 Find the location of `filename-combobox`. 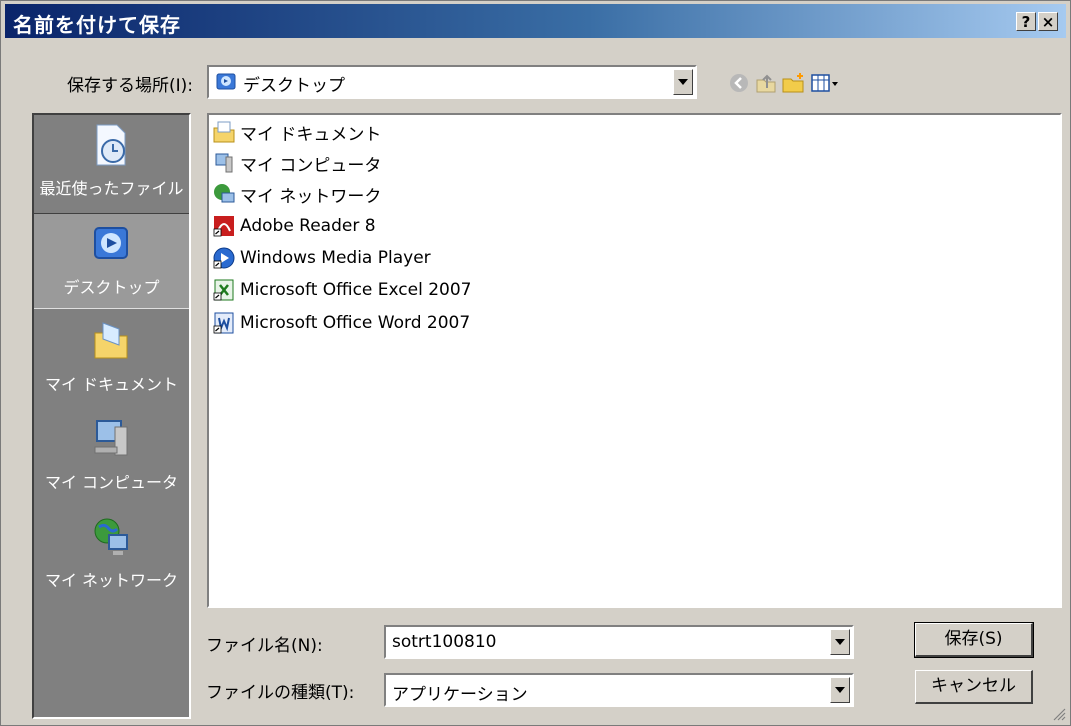

filename-combobox is located at coordinates (619, 642).